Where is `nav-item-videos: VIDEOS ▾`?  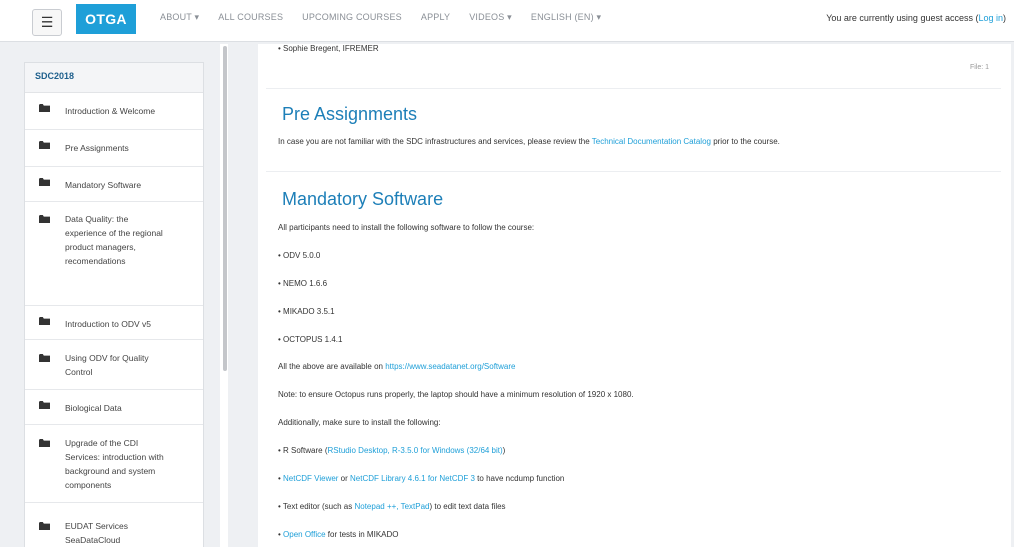
nav-item-videos: VIDEOS ▾ is located at coordinates (490, 17).